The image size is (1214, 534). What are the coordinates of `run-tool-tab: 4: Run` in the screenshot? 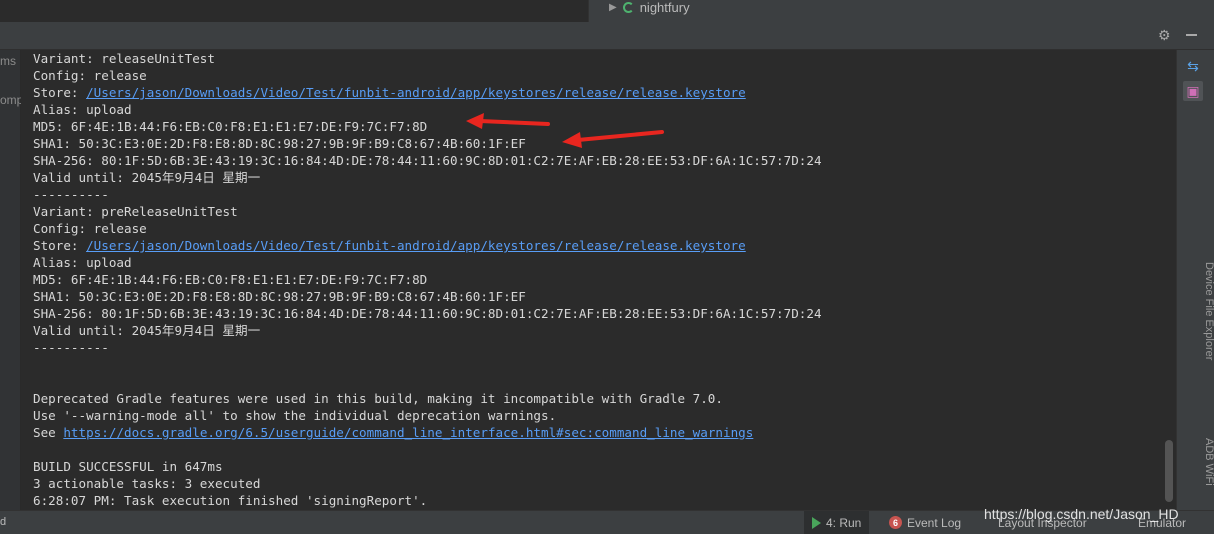 It's located at (837, 522).